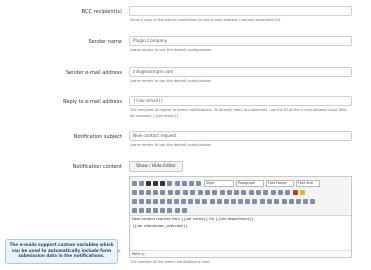  What do you see at coordinates (156, 166) in the screenshot?
I see `show-hide-editor-button: Show / Hide Editor` at bounding box center [156, 166].